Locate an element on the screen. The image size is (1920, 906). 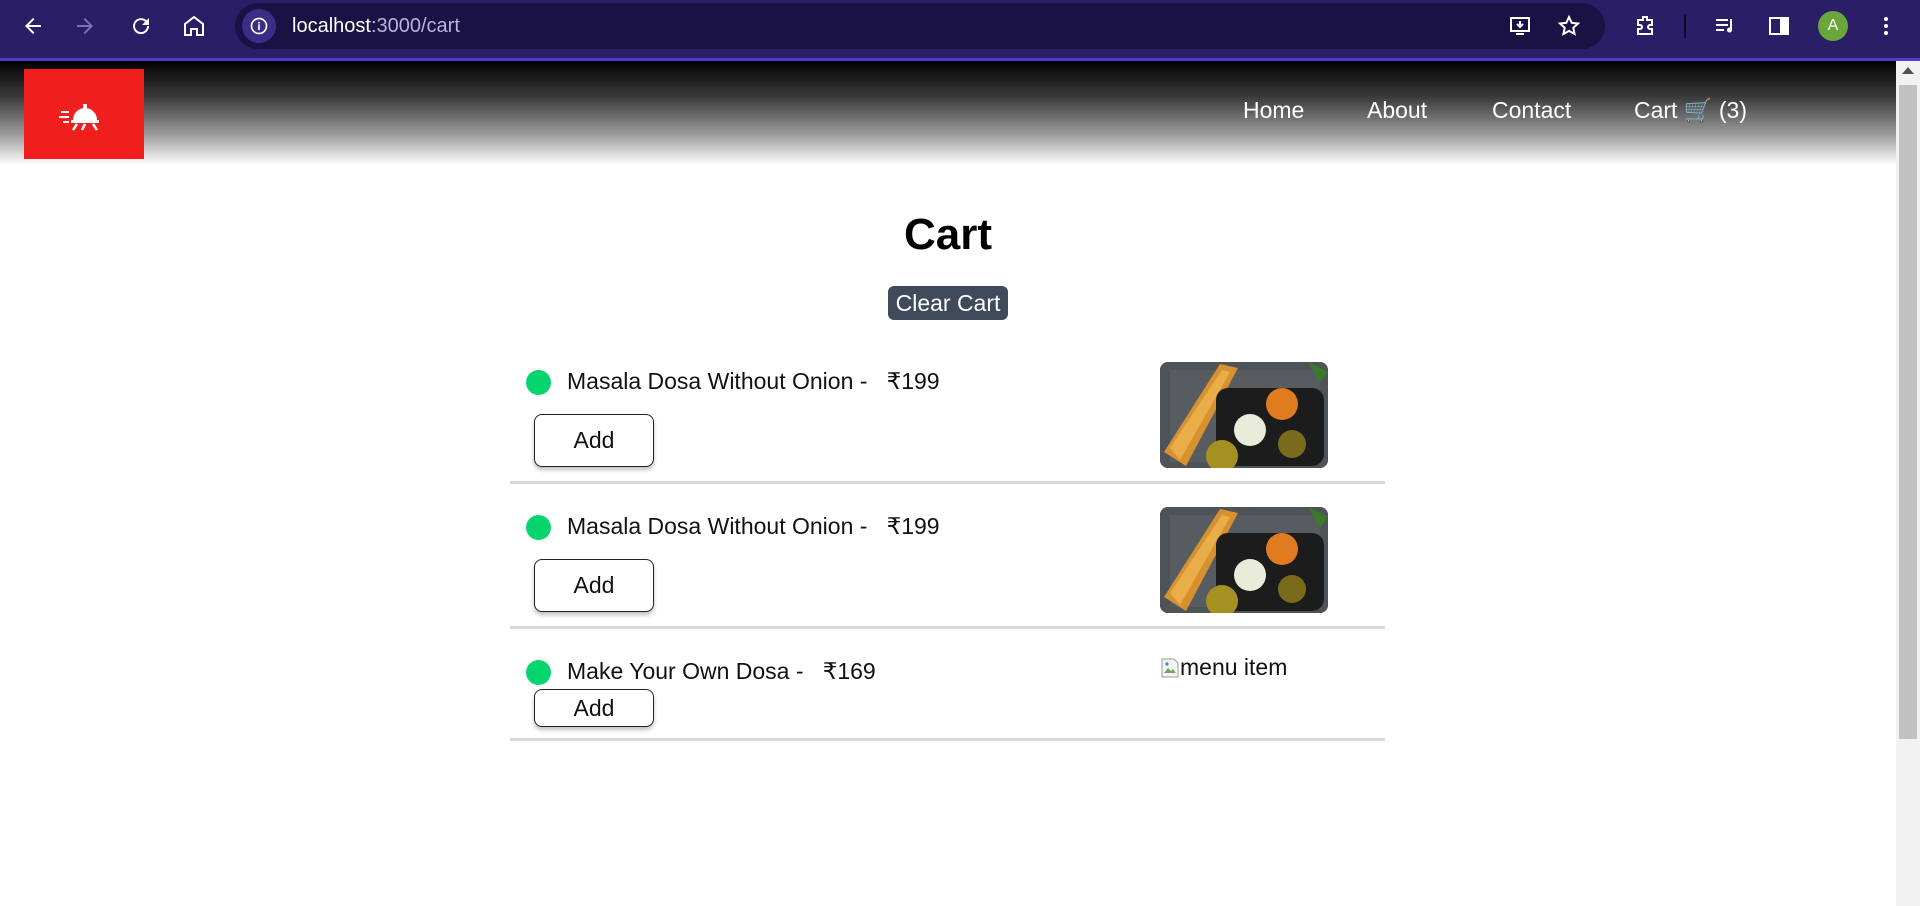
scrollbar-thumb is located at coordinates (1908, 412).